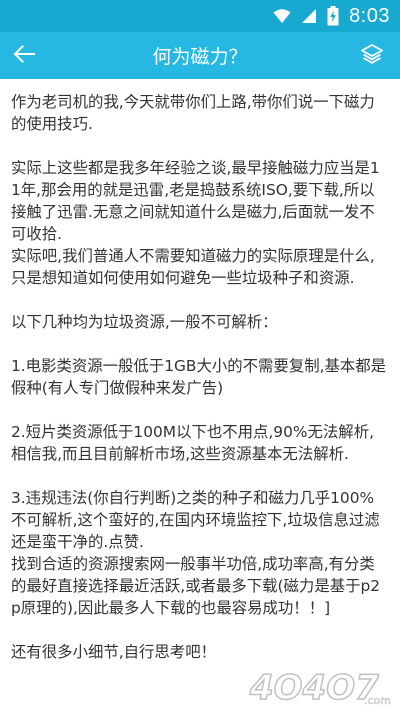 The image size is (400, 713). Describe the element at coordinates (282, 16) in the screenshot. I see `wifi-icon` at that location.